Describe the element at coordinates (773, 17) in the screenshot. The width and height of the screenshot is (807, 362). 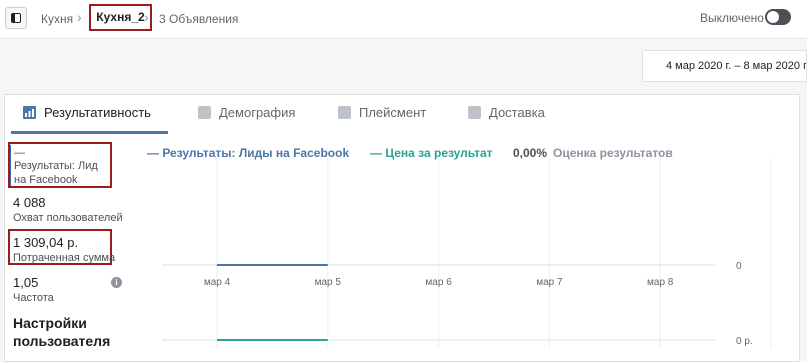
I see `toggle-knob` at that location.